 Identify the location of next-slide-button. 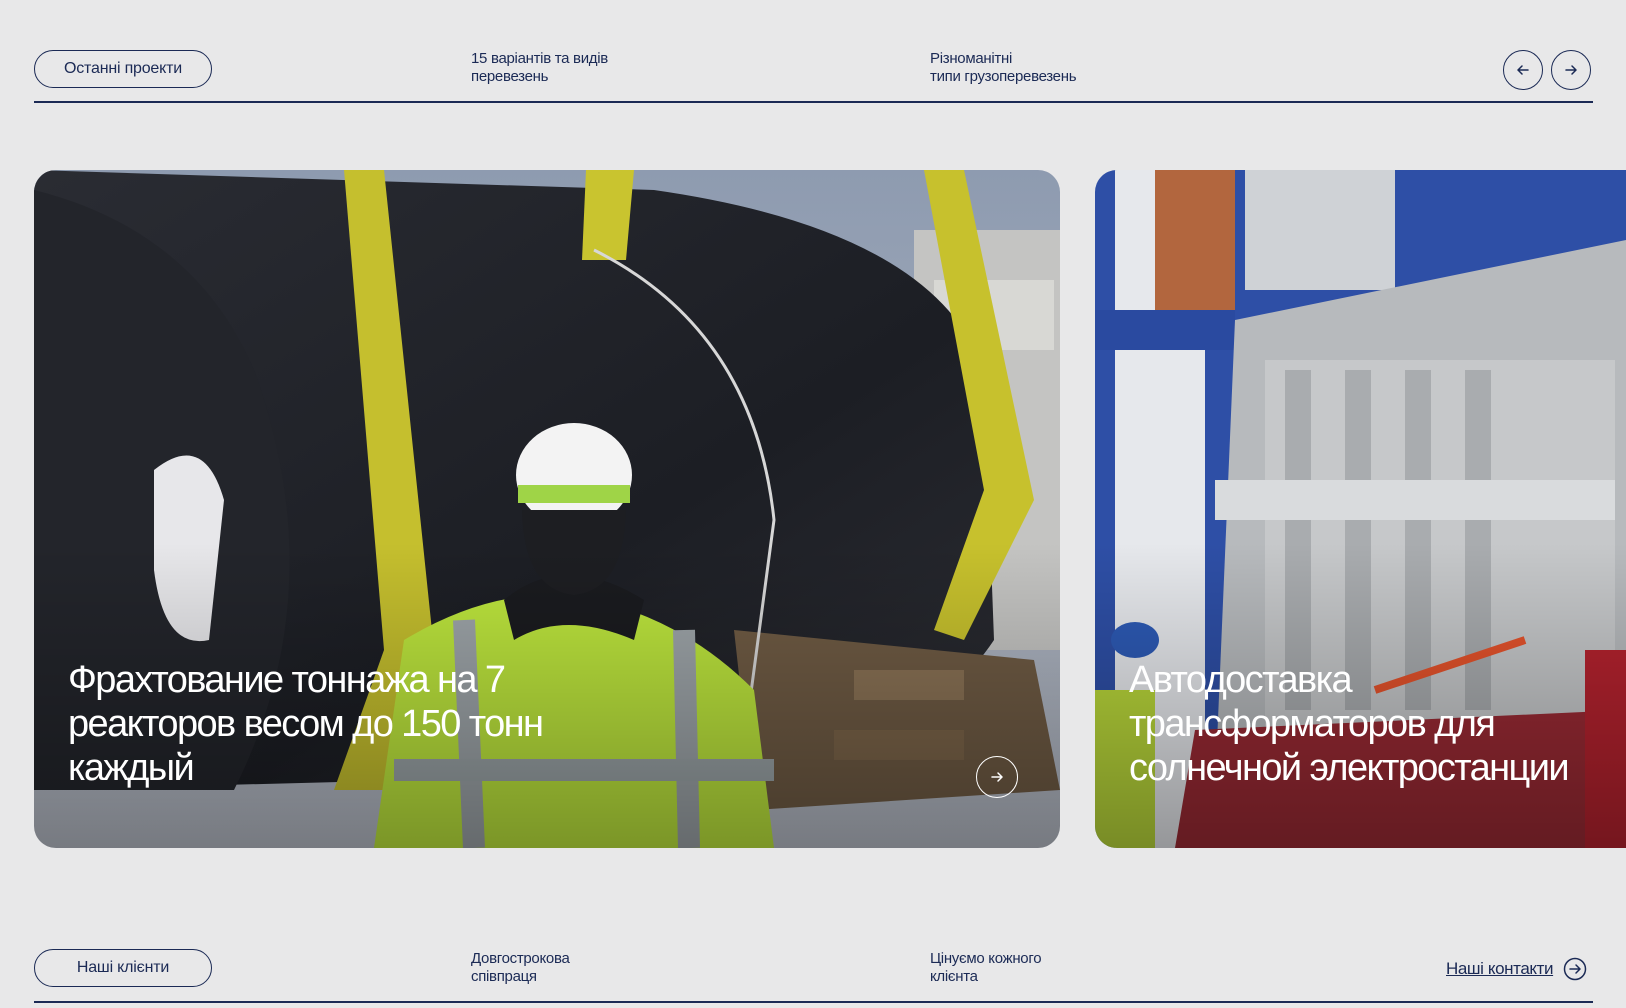
(1571, 70).